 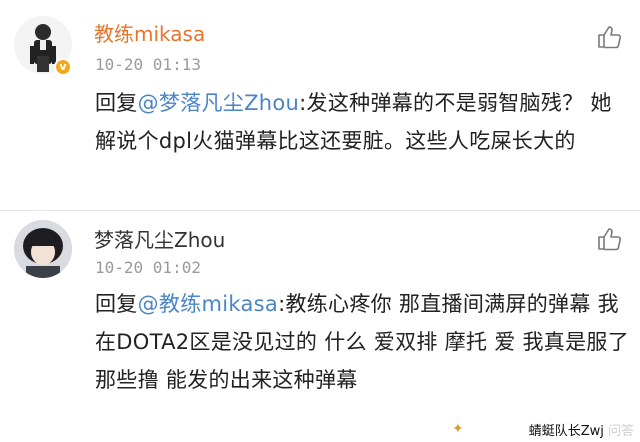 What do you see at coordinates (458, 429) in the screenshot?
I see `star-icon: ✦` at bounding box center [458, 429].